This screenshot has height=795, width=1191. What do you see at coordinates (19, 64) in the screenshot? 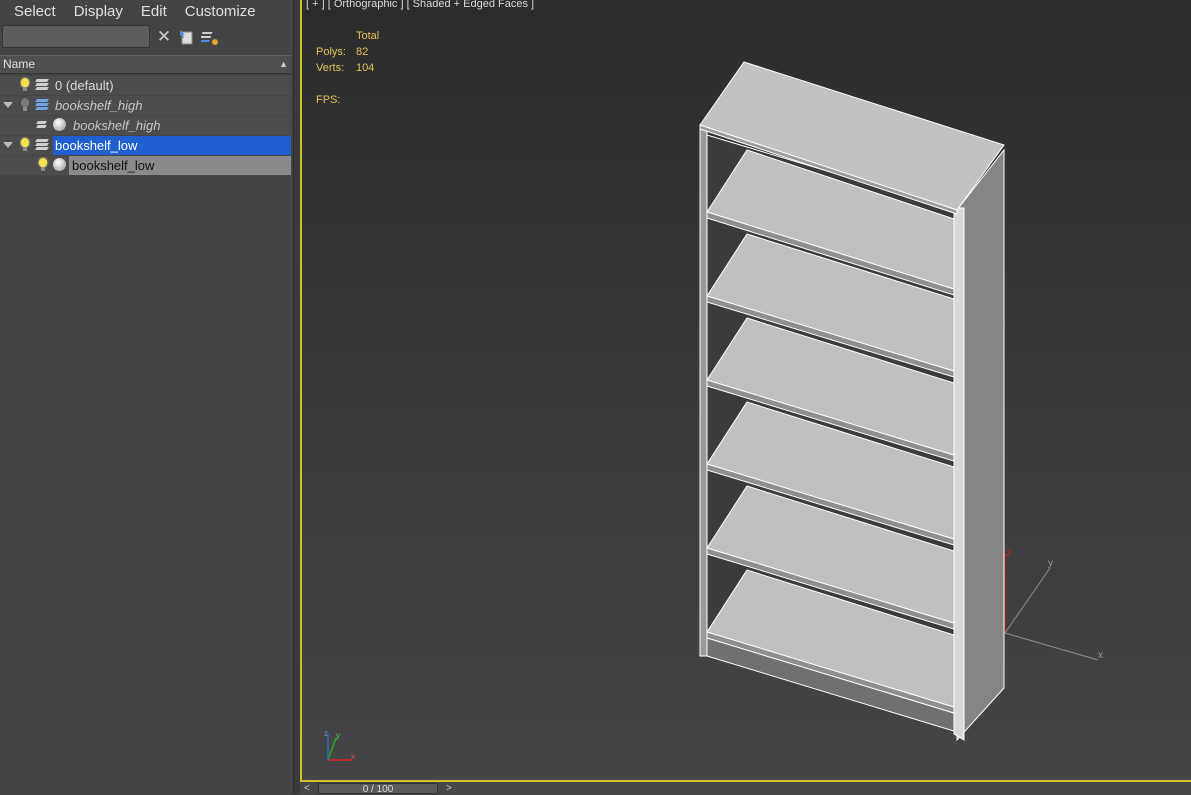
I see `column-header-label: Name` at bounding box center [19, 64].